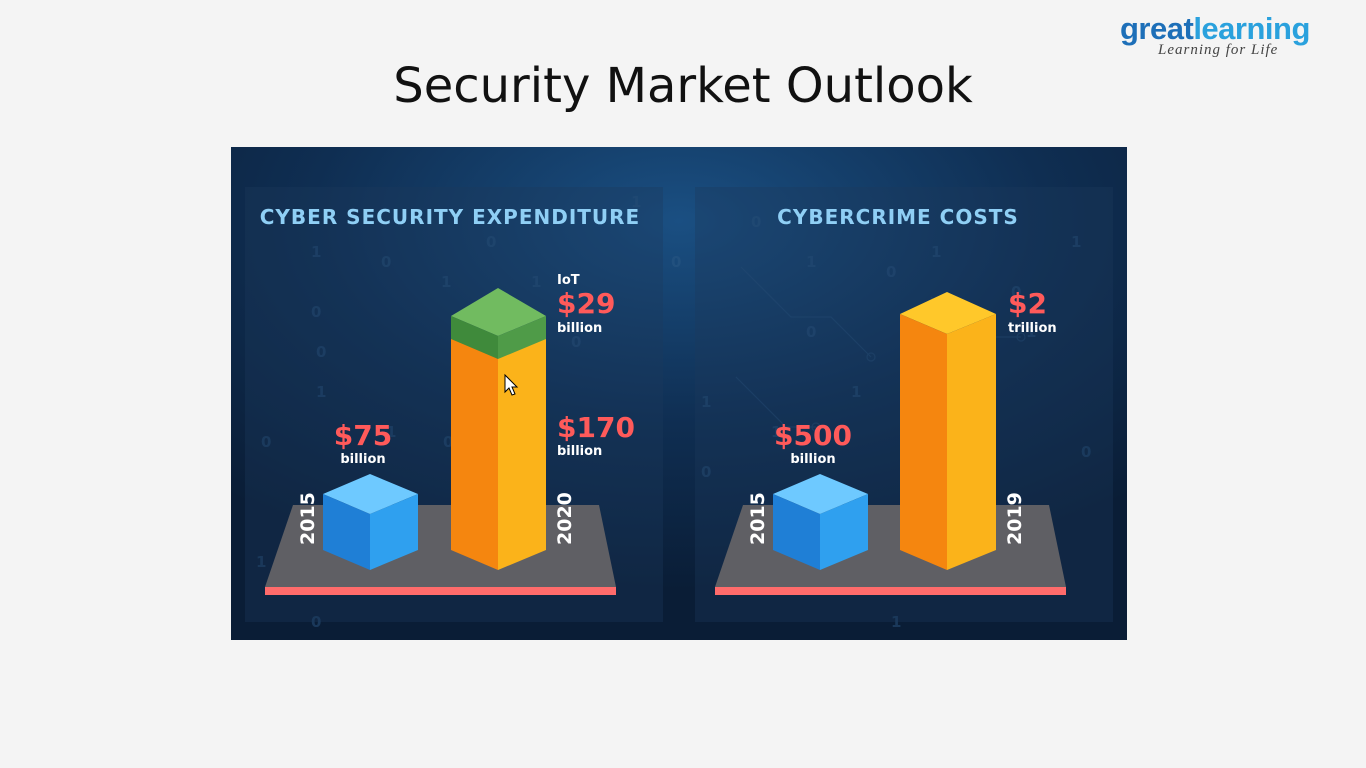  What do you see at coordinates (683, 86) in the screenshot?
I see `slide-title: Security Market Outlook` at bounding box center [683, 86].